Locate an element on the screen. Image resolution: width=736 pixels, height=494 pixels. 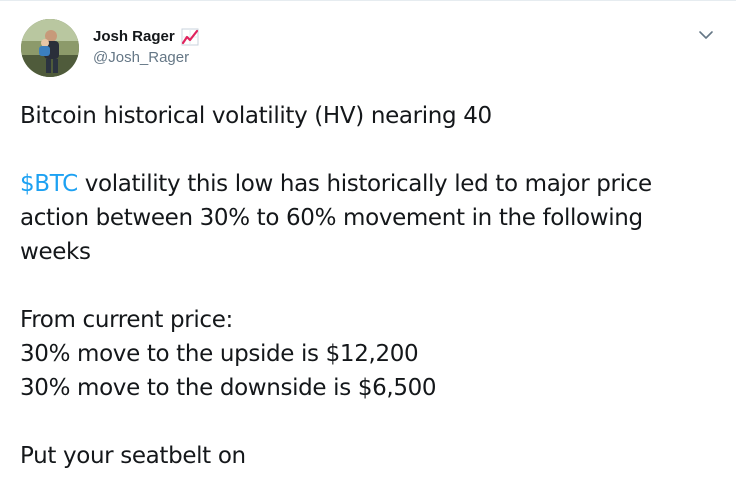
tweet-line: 30% move to the downside is $6,500 is located at coordinates (228, 388).